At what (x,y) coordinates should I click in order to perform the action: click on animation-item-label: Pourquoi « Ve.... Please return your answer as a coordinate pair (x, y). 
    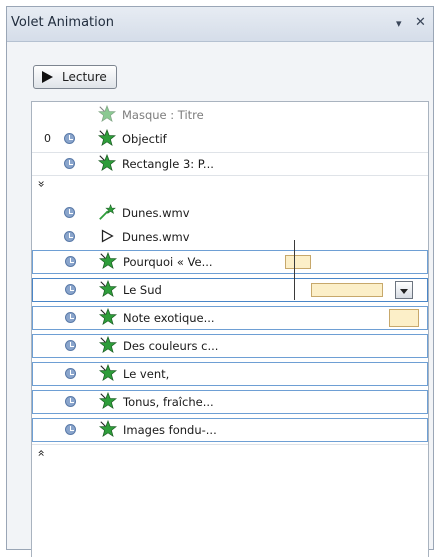
    Looking at the image, I should click on (168, 262).